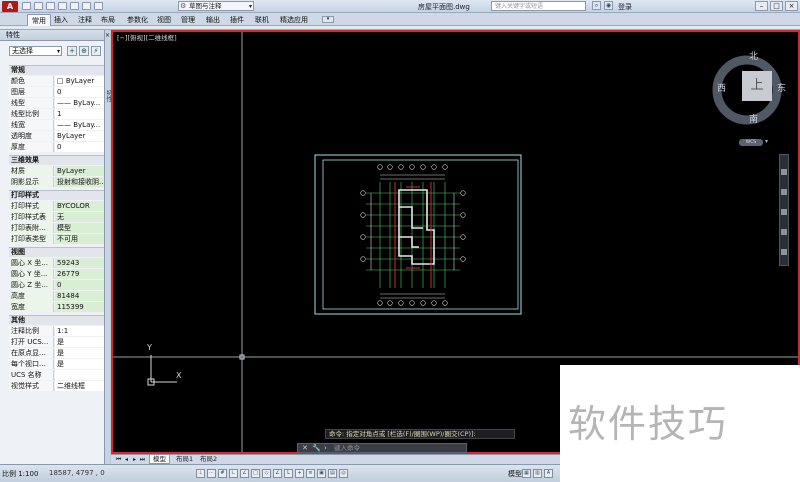 The image size is (800, 482). What do you see at coordinates (74, 6) in the screenshot?
I see `print-icon` at bounding box center [74, 6].